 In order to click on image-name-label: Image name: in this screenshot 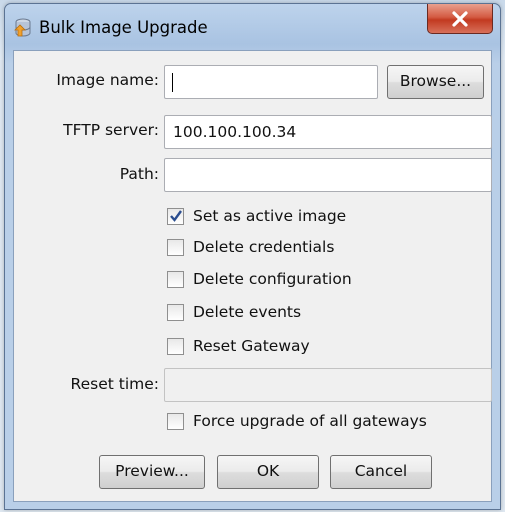, I will do `click(107, 80)`.